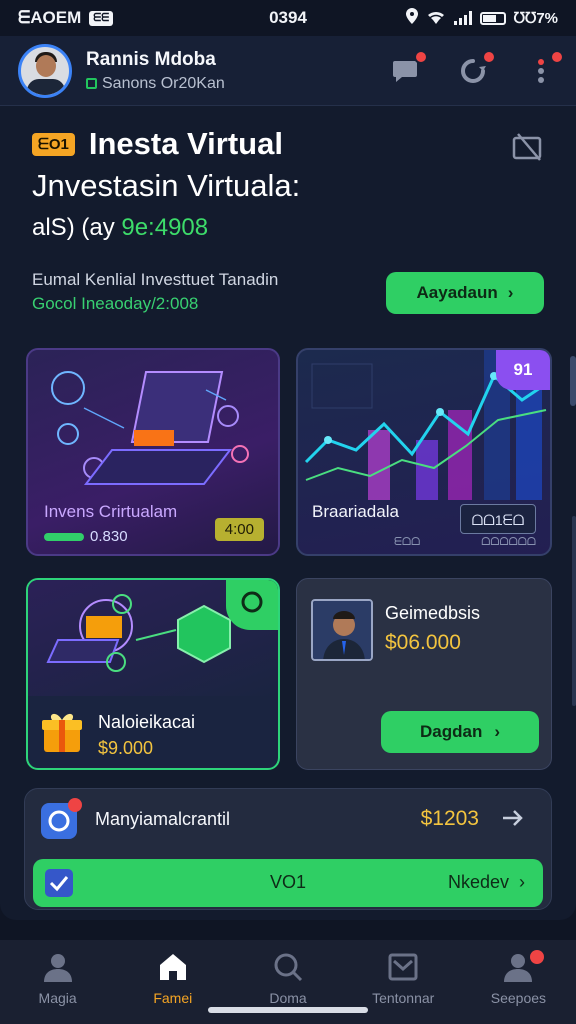 The image size is (576, 1024). I want to click on scroll-track, so click(574, 611).